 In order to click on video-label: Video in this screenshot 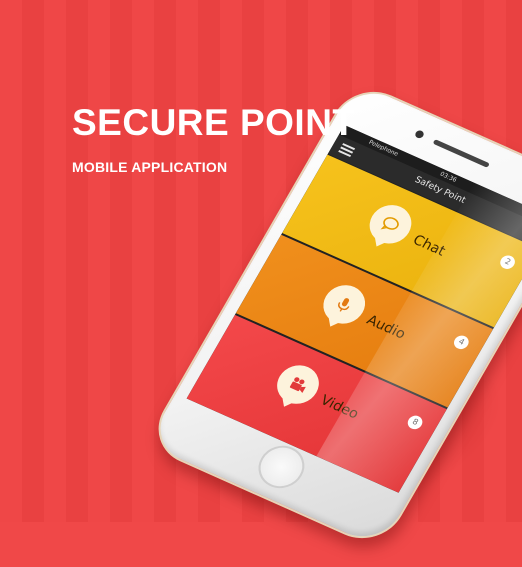, I will do `click(339, 407)`.